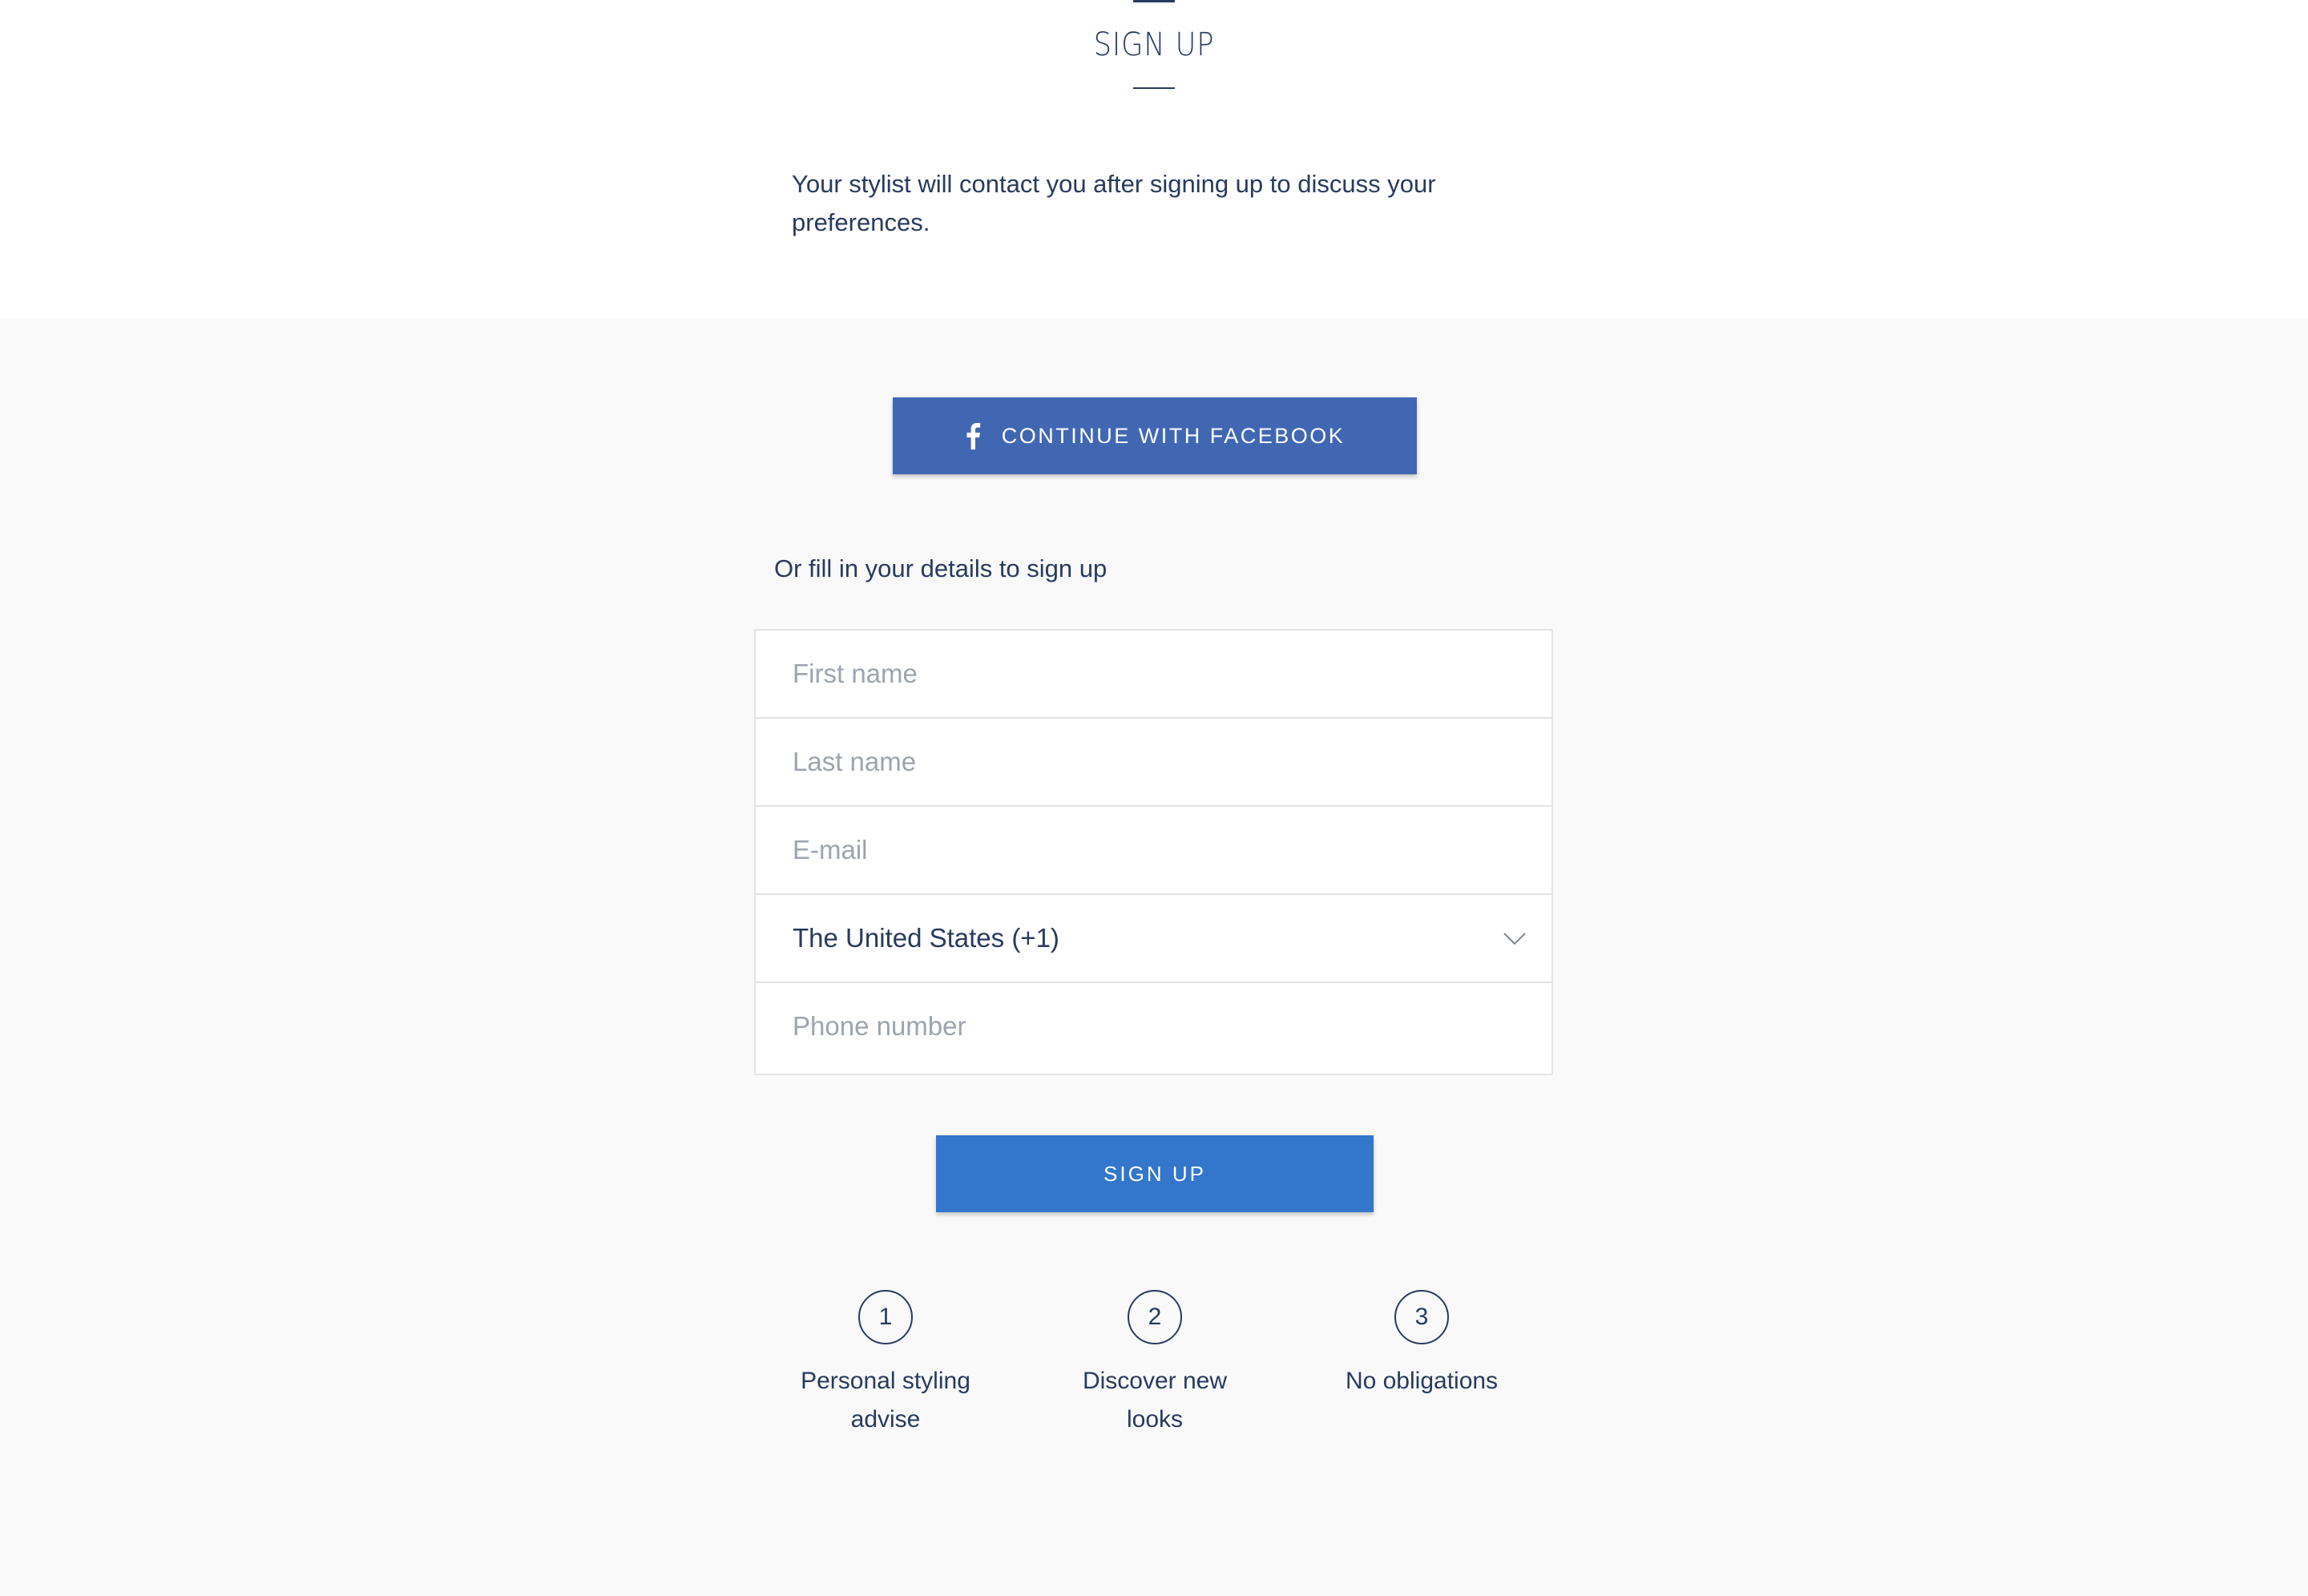 The height and width of the screenshot is (1596, 2308). I want to click on last-name-input, so click(1145, 762).